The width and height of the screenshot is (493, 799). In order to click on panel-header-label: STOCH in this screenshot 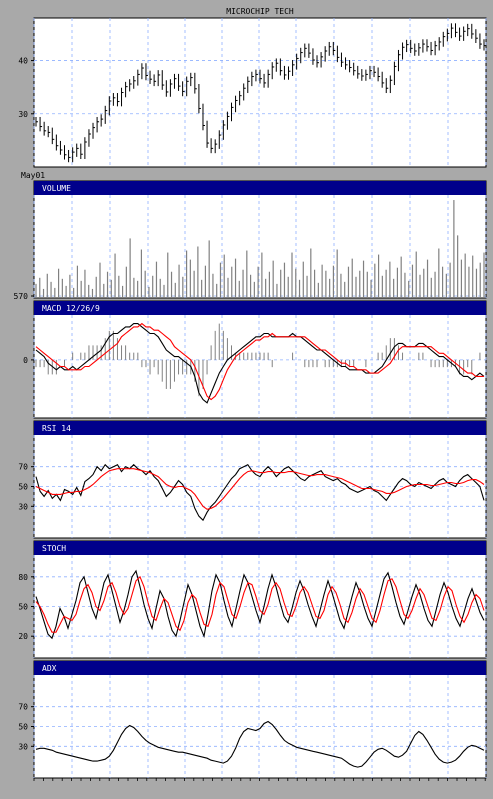, I will do `click(54, 548)`.